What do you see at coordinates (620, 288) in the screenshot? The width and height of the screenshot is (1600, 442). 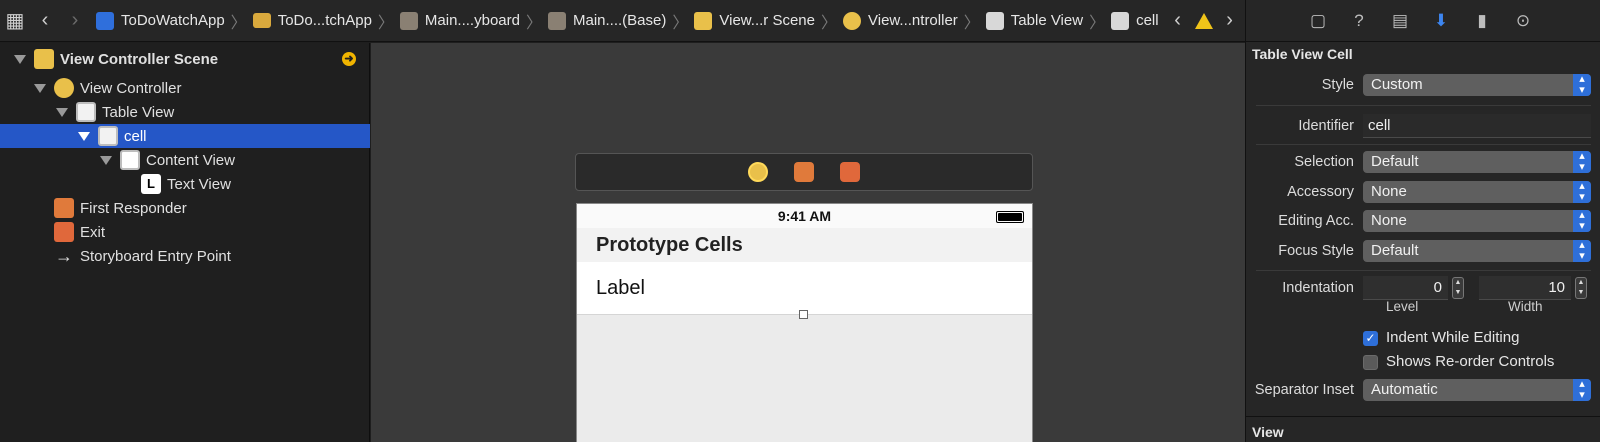 I see `cell-label: Label` at bounding box center [620, 288].